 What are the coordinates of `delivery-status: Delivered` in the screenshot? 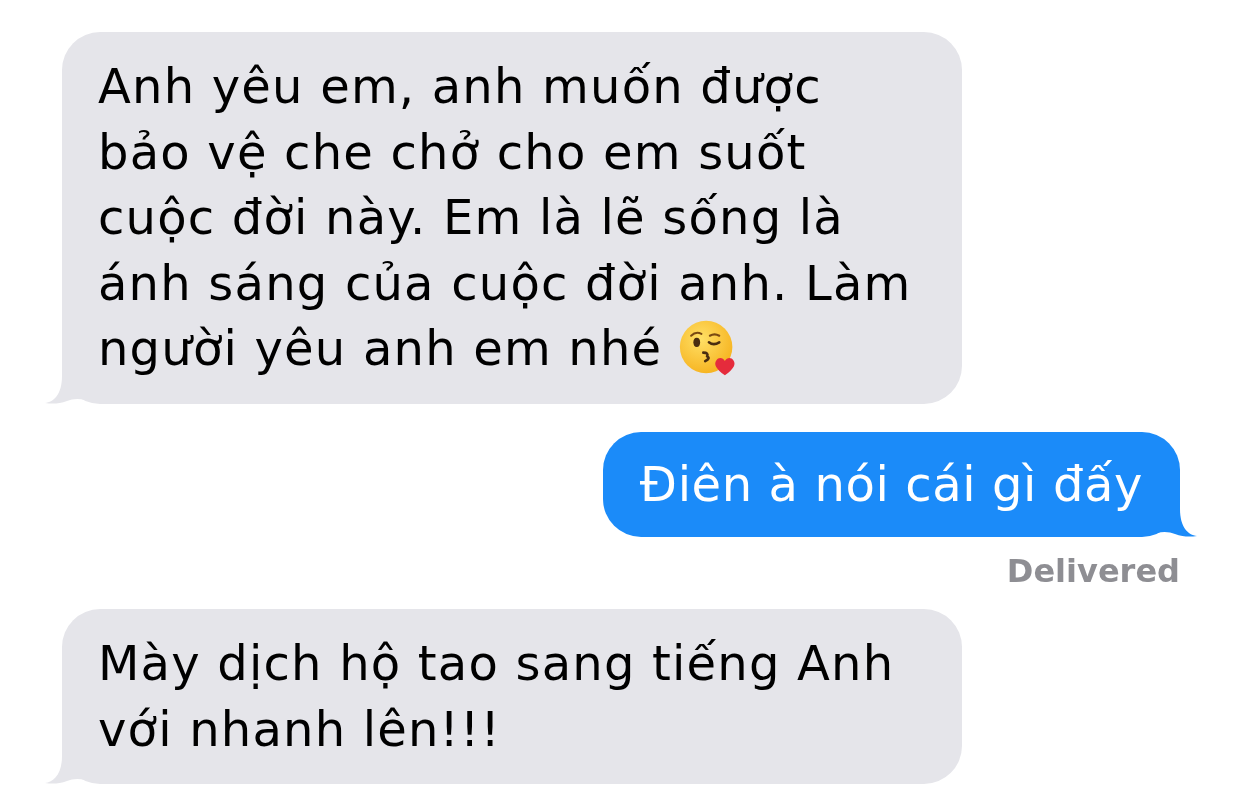 It's located at (1093, 571).